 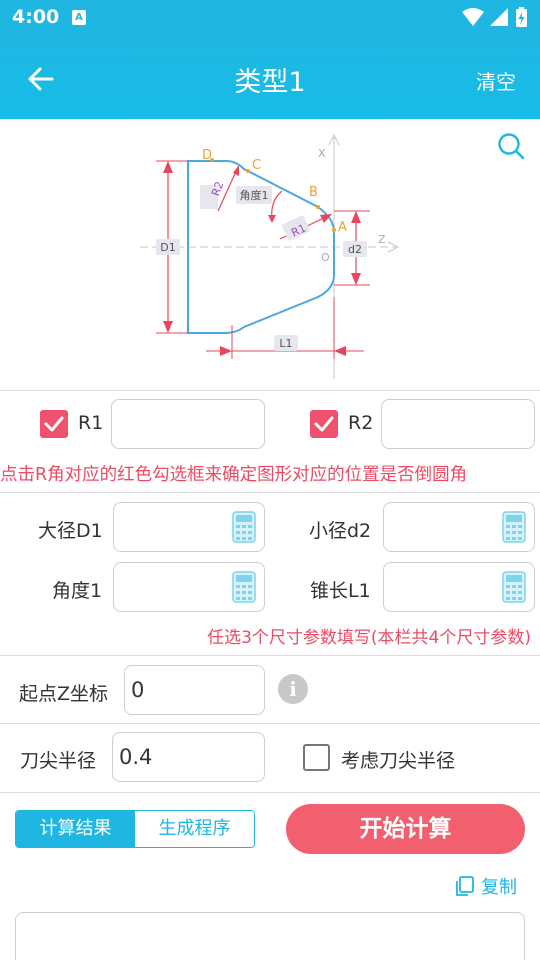 I want to click on dims-hint: 任选3个尺寸参数填写(本栏共4个尺寸参数), so click(x=369, y=638).